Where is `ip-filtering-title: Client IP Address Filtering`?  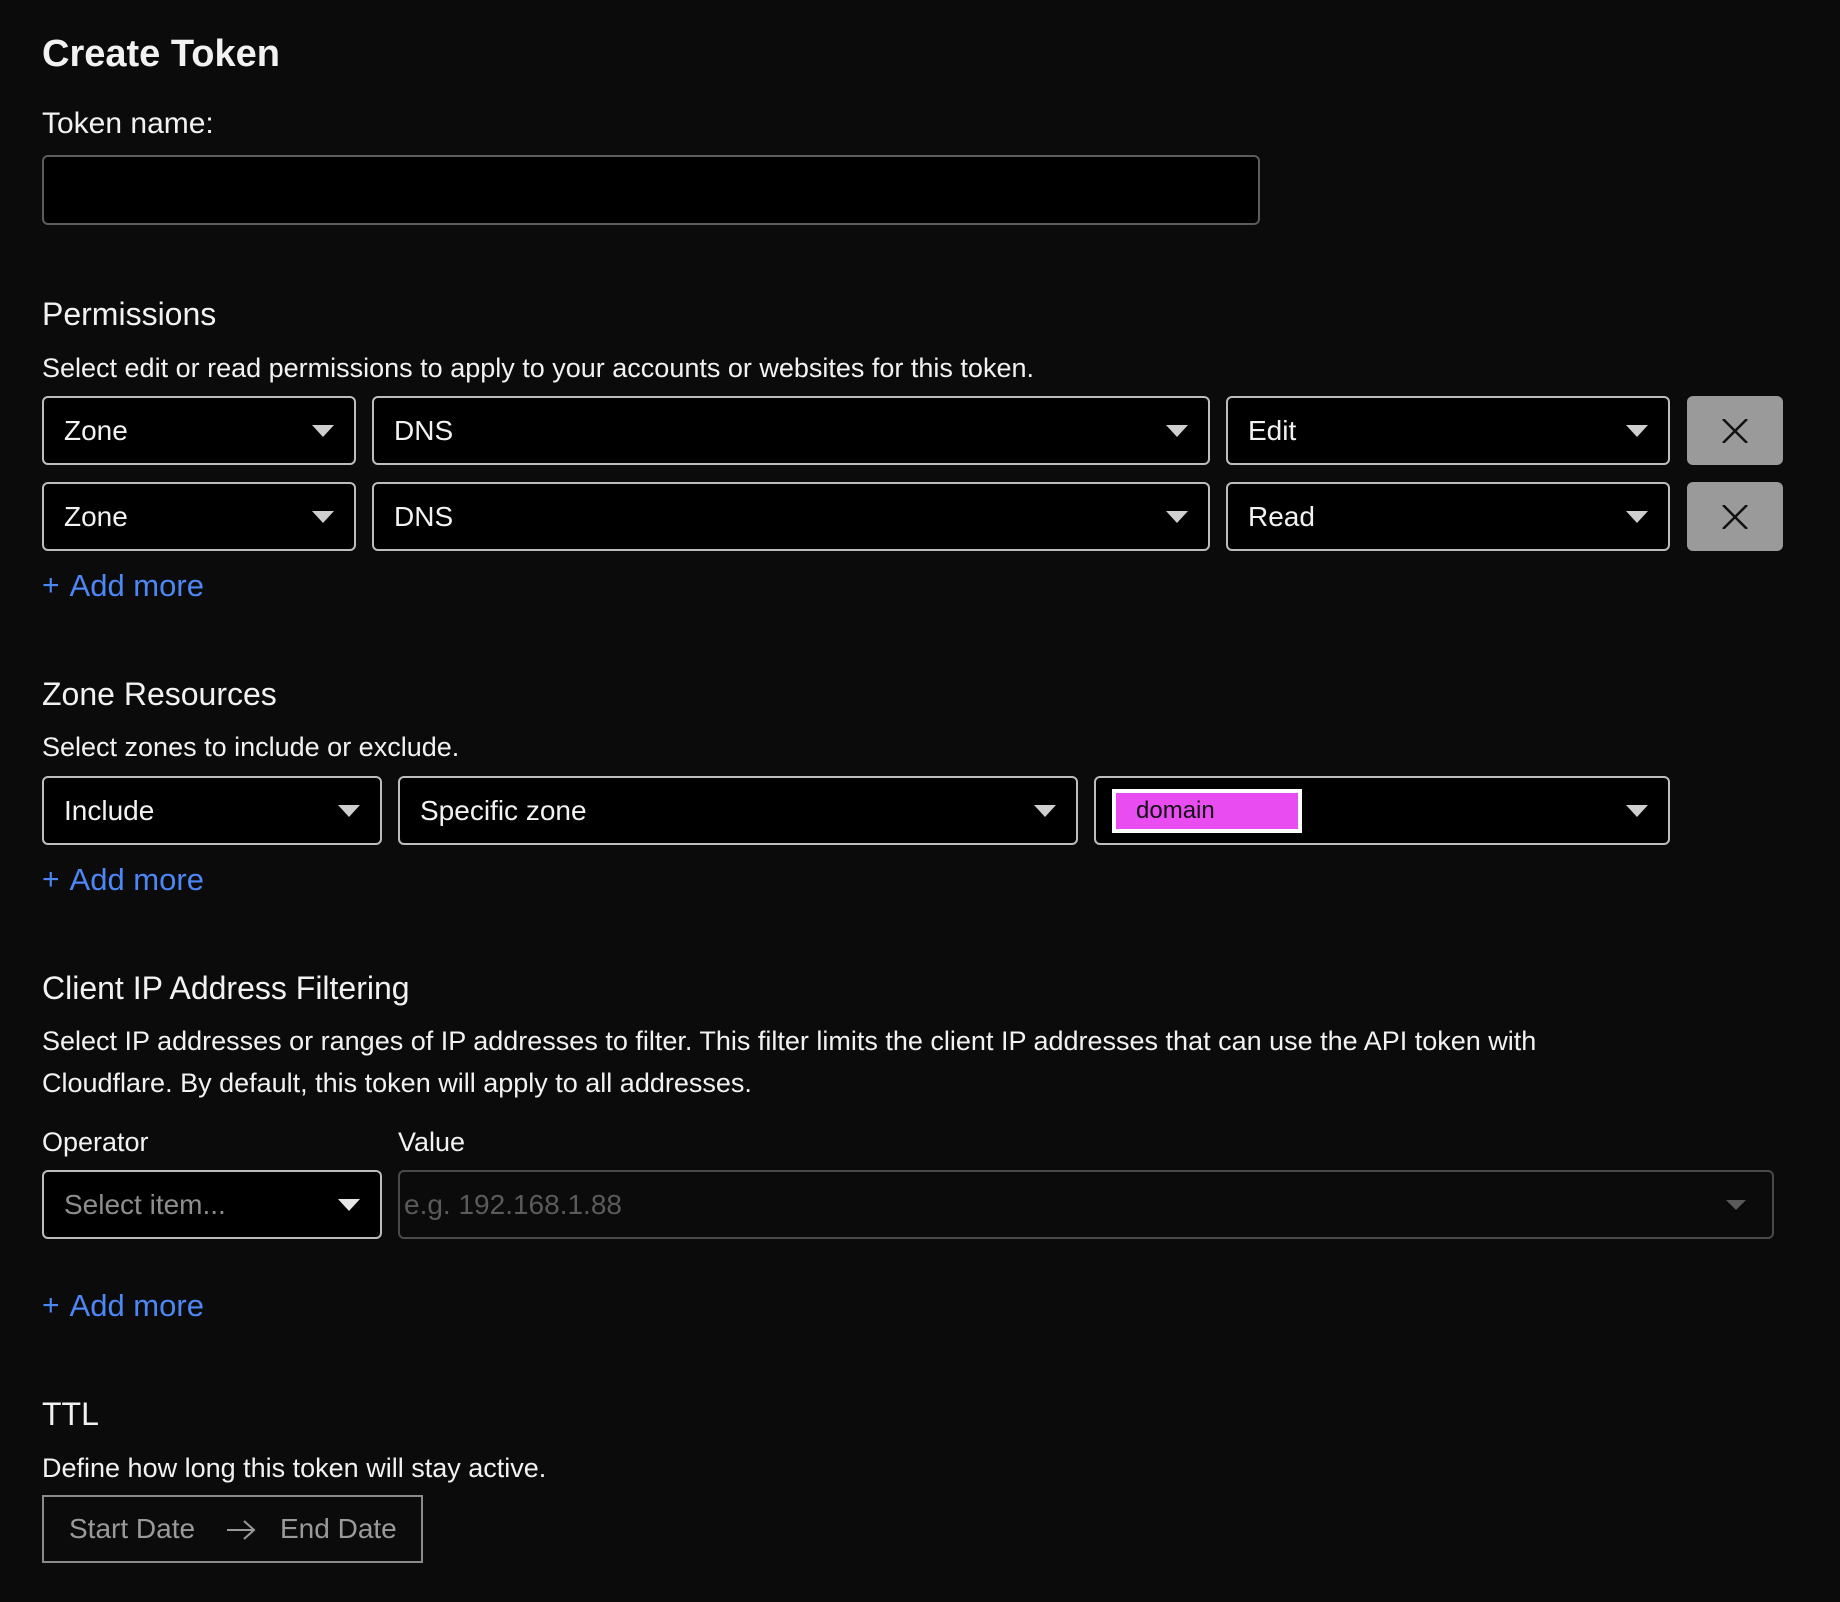
ip-filtering-title: Client IP Address Filtering is located at coordinates (226, 988).